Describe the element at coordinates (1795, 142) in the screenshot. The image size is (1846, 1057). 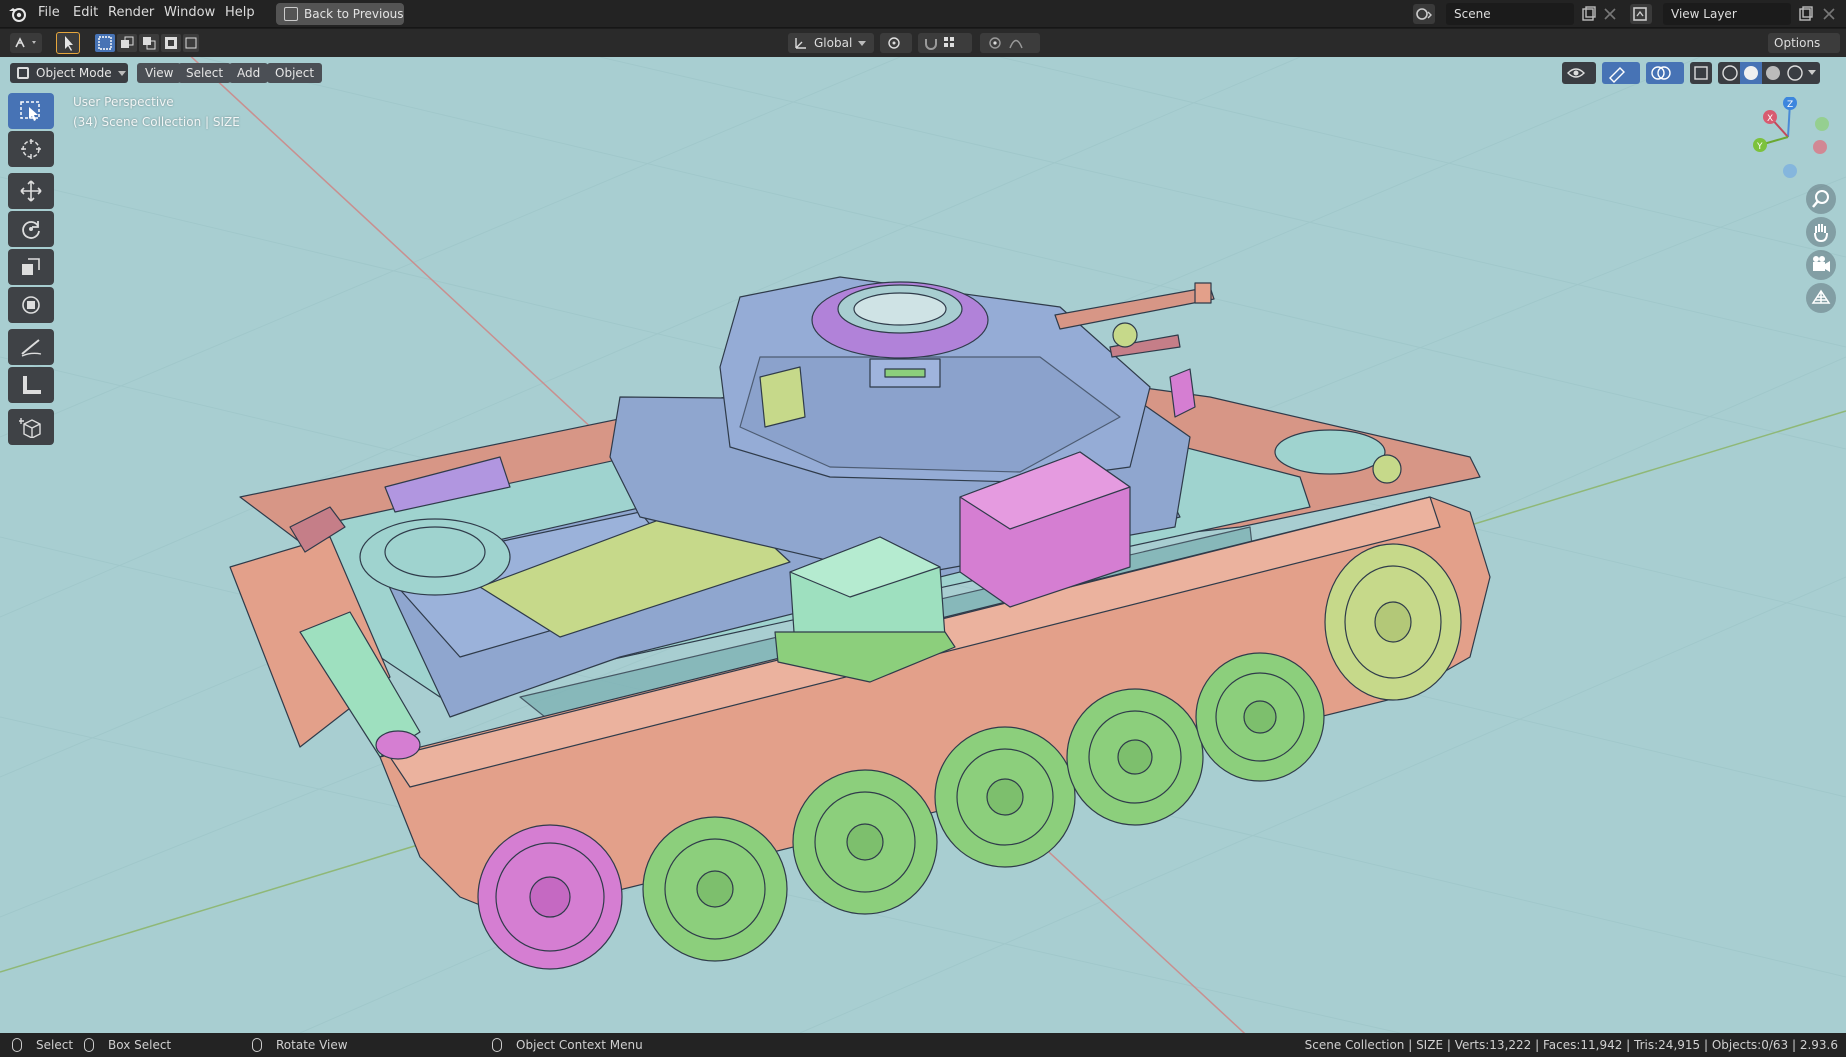
I see `navigation-gizmo: Z X Y` at that location.